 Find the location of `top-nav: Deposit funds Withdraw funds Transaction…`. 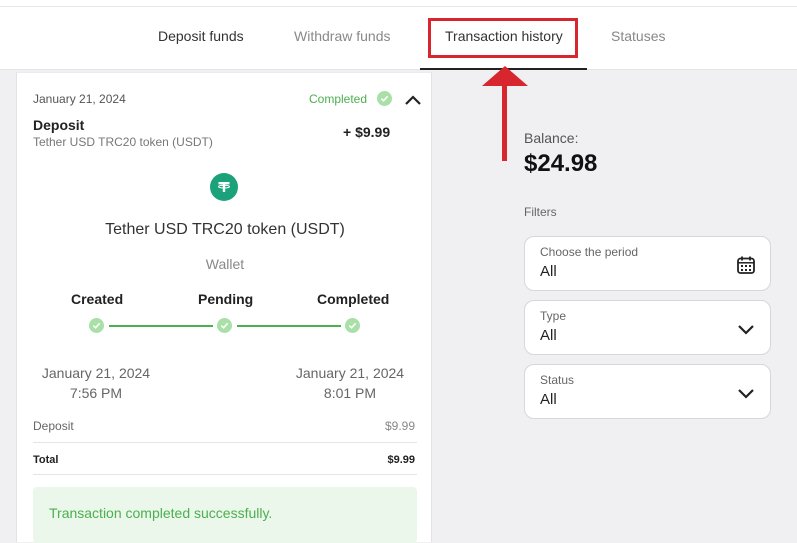

top-nav: Deposit funds Withdraw funds Transaction… is located at coordinates (398, 35).